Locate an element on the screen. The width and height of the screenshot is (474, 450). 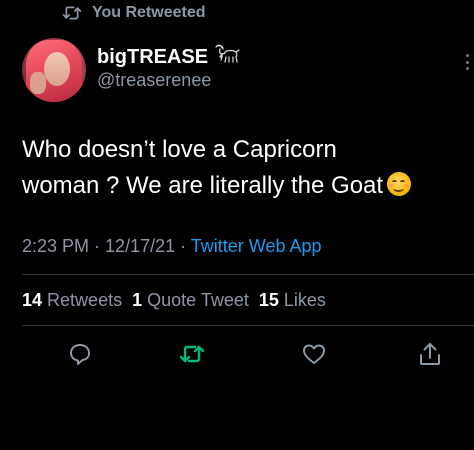
likes-stat: 15 Likes is located at coordinates (292, 300).